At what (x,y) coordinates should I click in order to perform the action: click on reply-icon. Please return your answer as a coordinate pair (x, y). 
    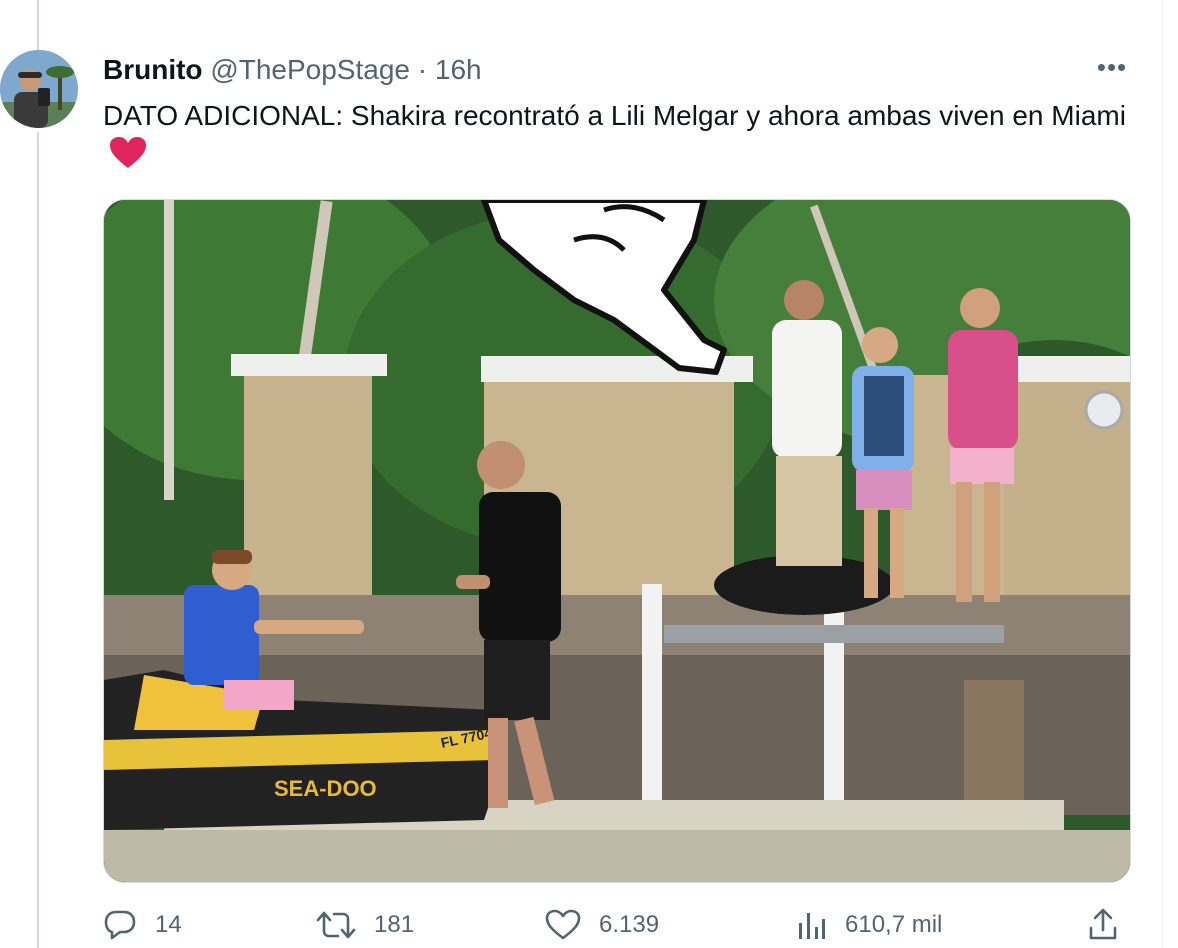
    Looking at the image, I should click on (120, 925).